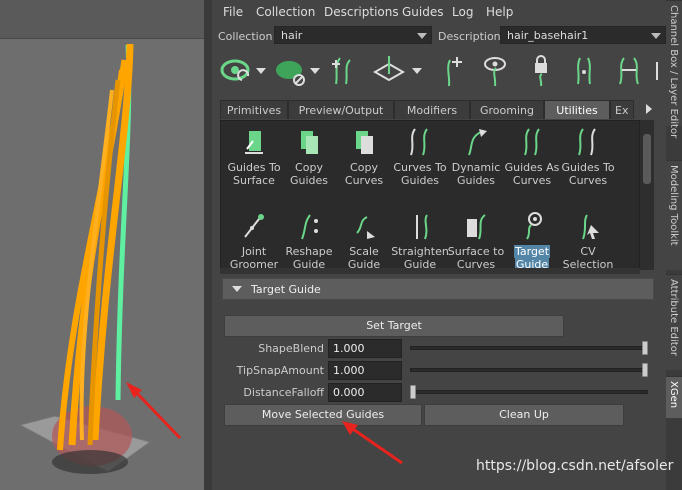 The width and height of the screenshot is (682, 490). I want to click on tool-label-line1: Surface to, so click(476, 251).